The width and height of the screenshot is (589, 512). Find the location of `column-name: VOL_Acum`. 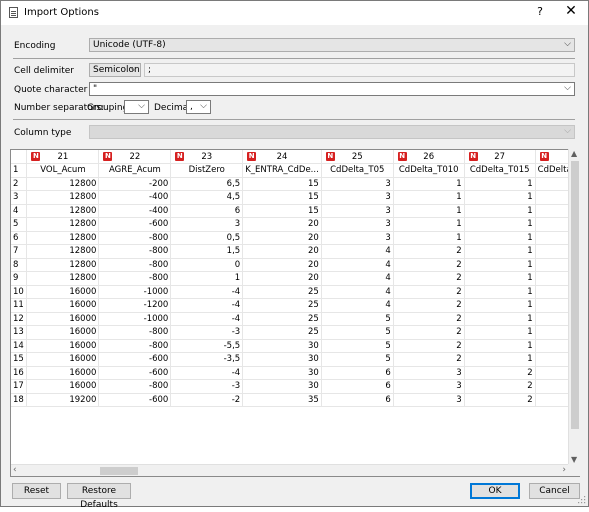

column-name: VOL_Acum is located at coordinates (63, 170).